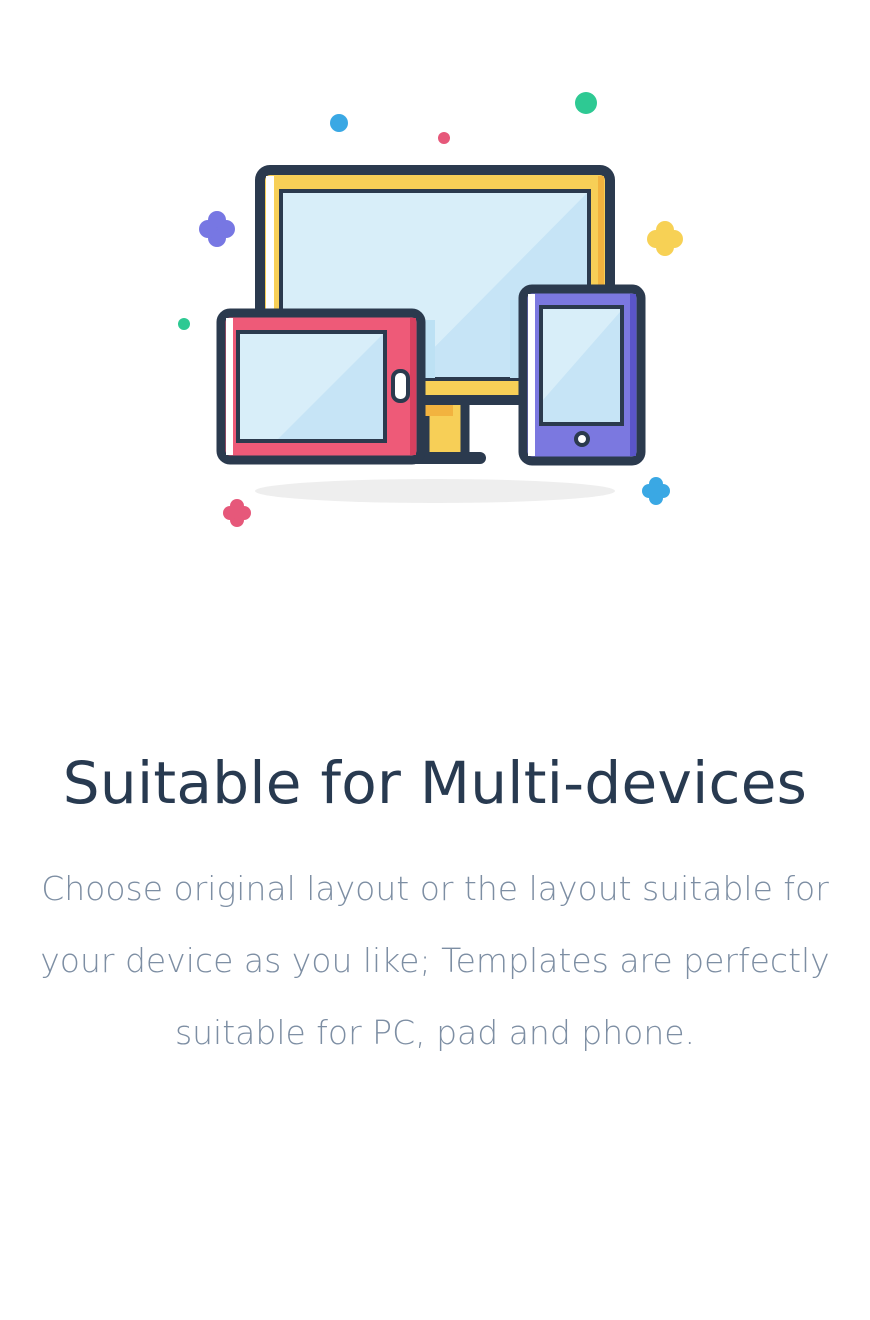 The width and height of the screenshot is (870, 1320). Describe the element at coordinates (217, 229) in the screenshot. I see `decor-clover-purple` at that location.